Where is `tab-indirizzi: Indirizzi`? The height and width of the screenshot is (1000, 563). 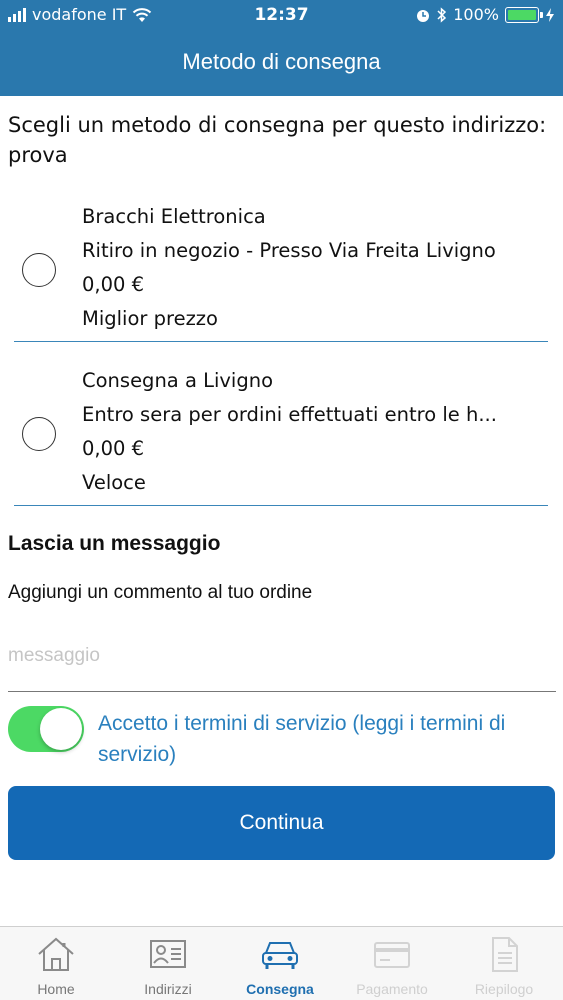
tab-indirizzi: Indirizzi is located at coordinates (168, 963).